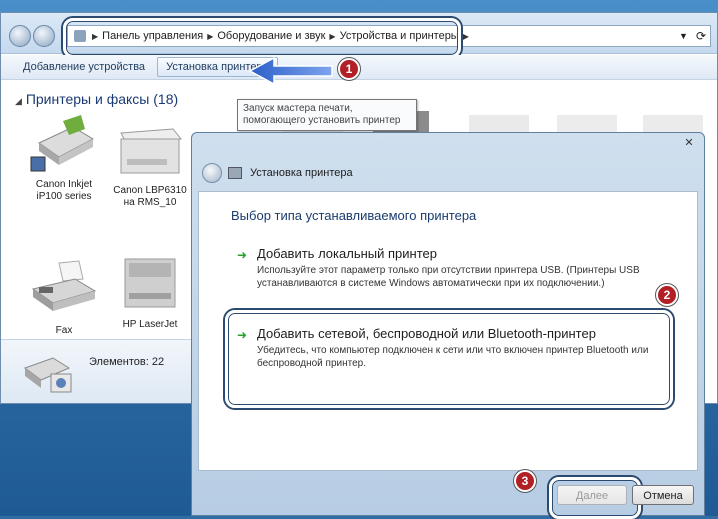 This screenshot has width=718, height=519. What do you see at coordinates (689, 142) in the screenshot?
I see `close-icon: ✕` at bounding box center [689, 142].